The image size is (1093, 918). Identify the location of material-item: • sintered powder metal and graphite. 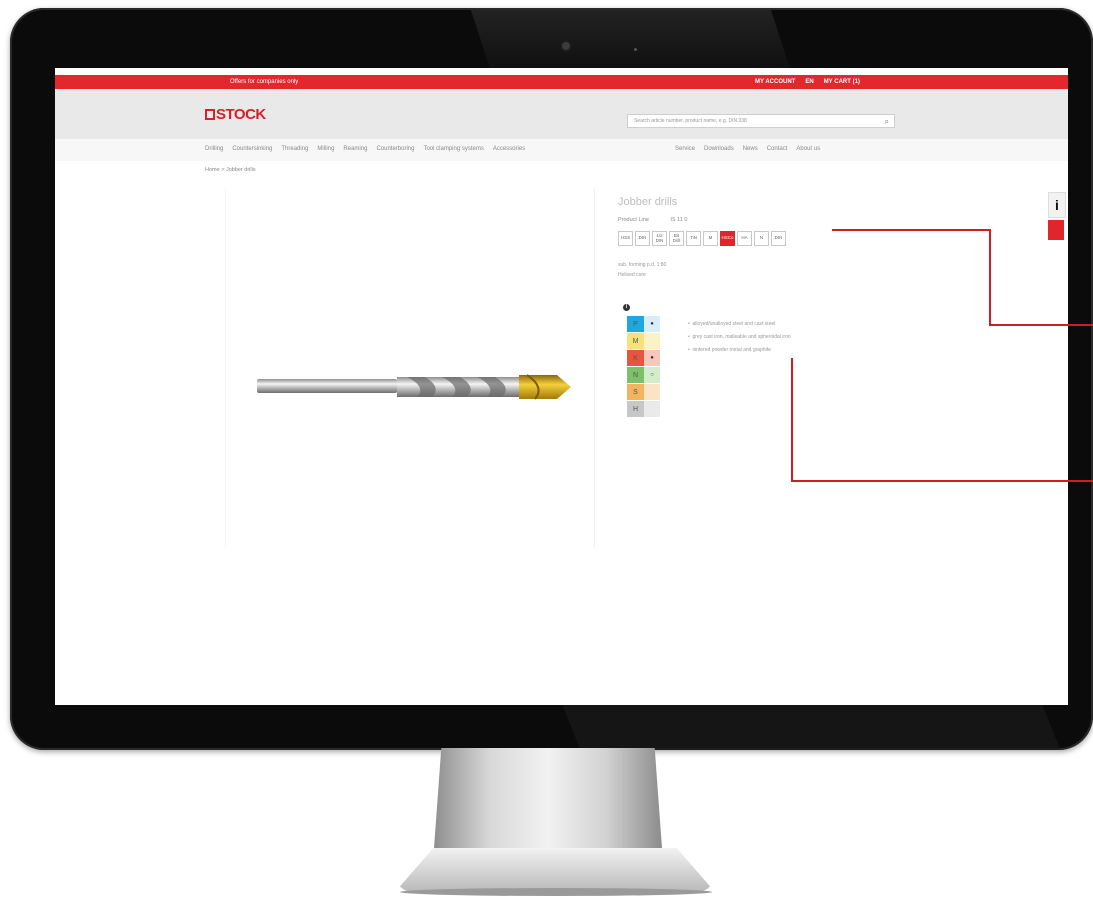
(729, 350).